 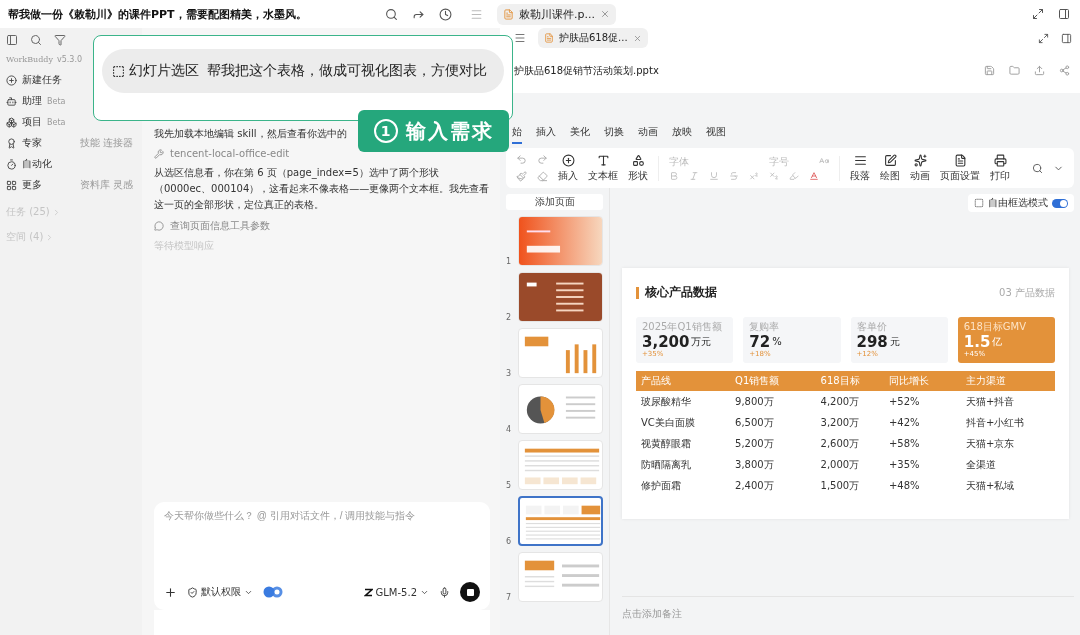 What do you see at coordinates (614, 134) in the screenshot?
I see `ribbon-tab: 切换` at bounding box center [614, 134].